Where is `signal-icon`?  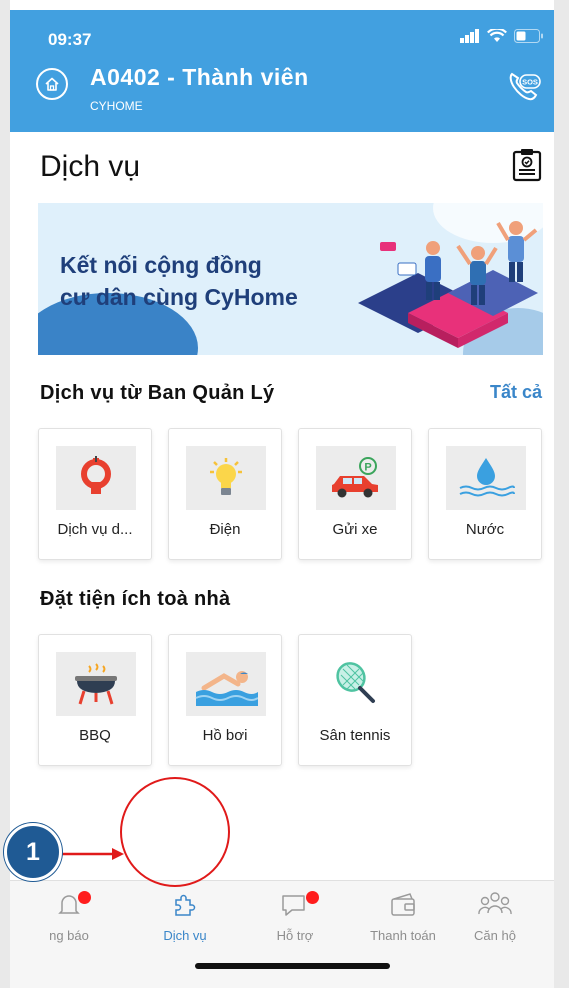 signal-icon is located at coordinates (469, 36).